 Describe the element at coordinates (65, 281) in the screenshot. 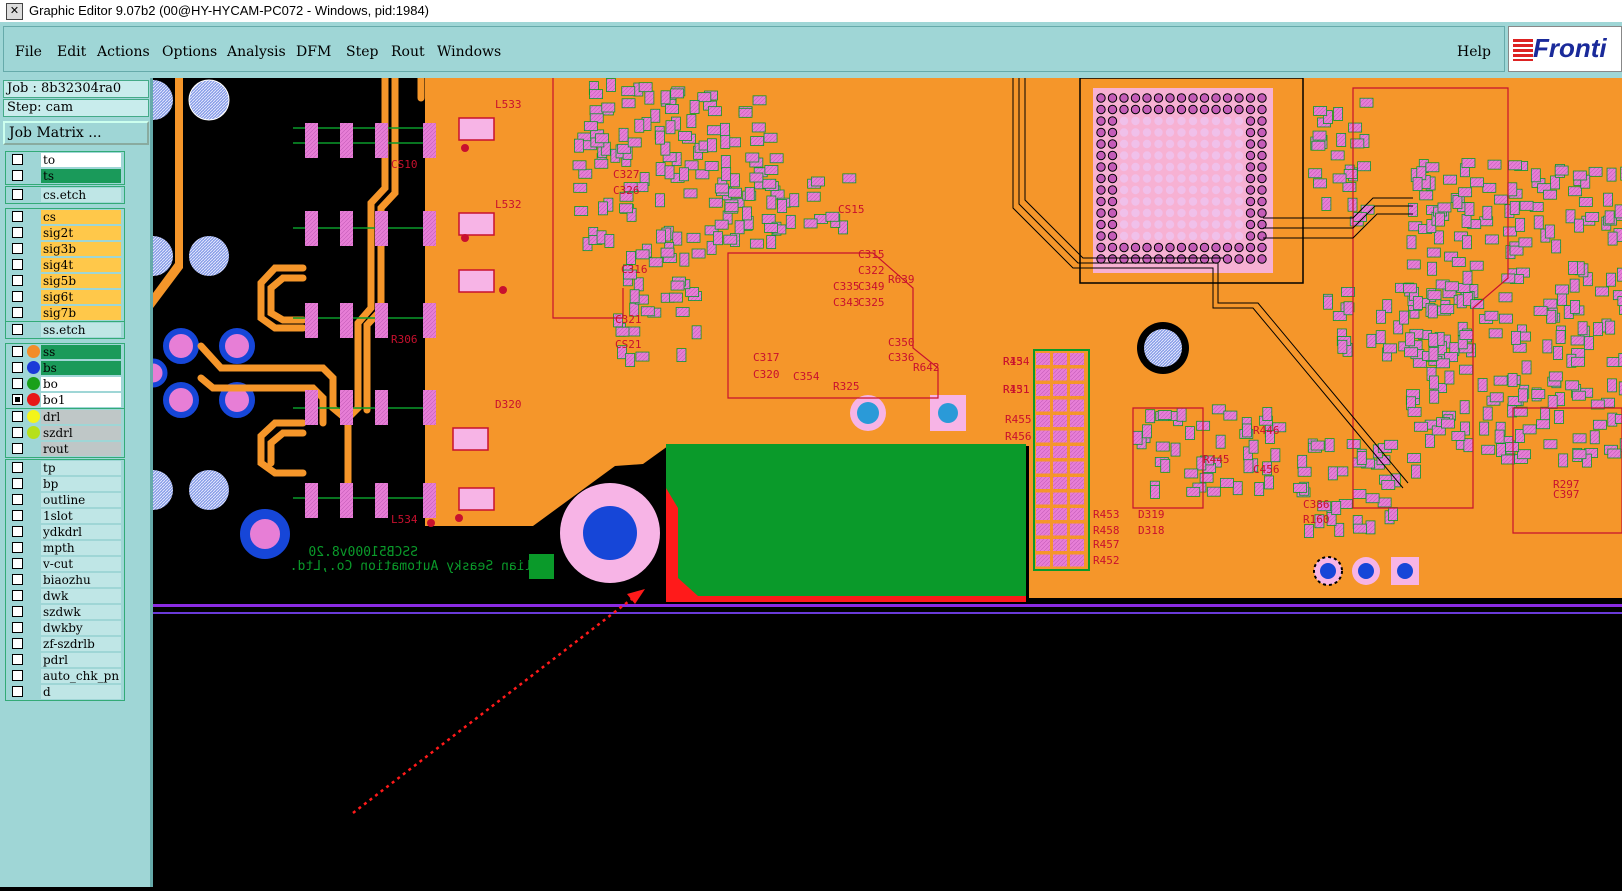

I see `layer-row-sig5b: sig5b` at that location.